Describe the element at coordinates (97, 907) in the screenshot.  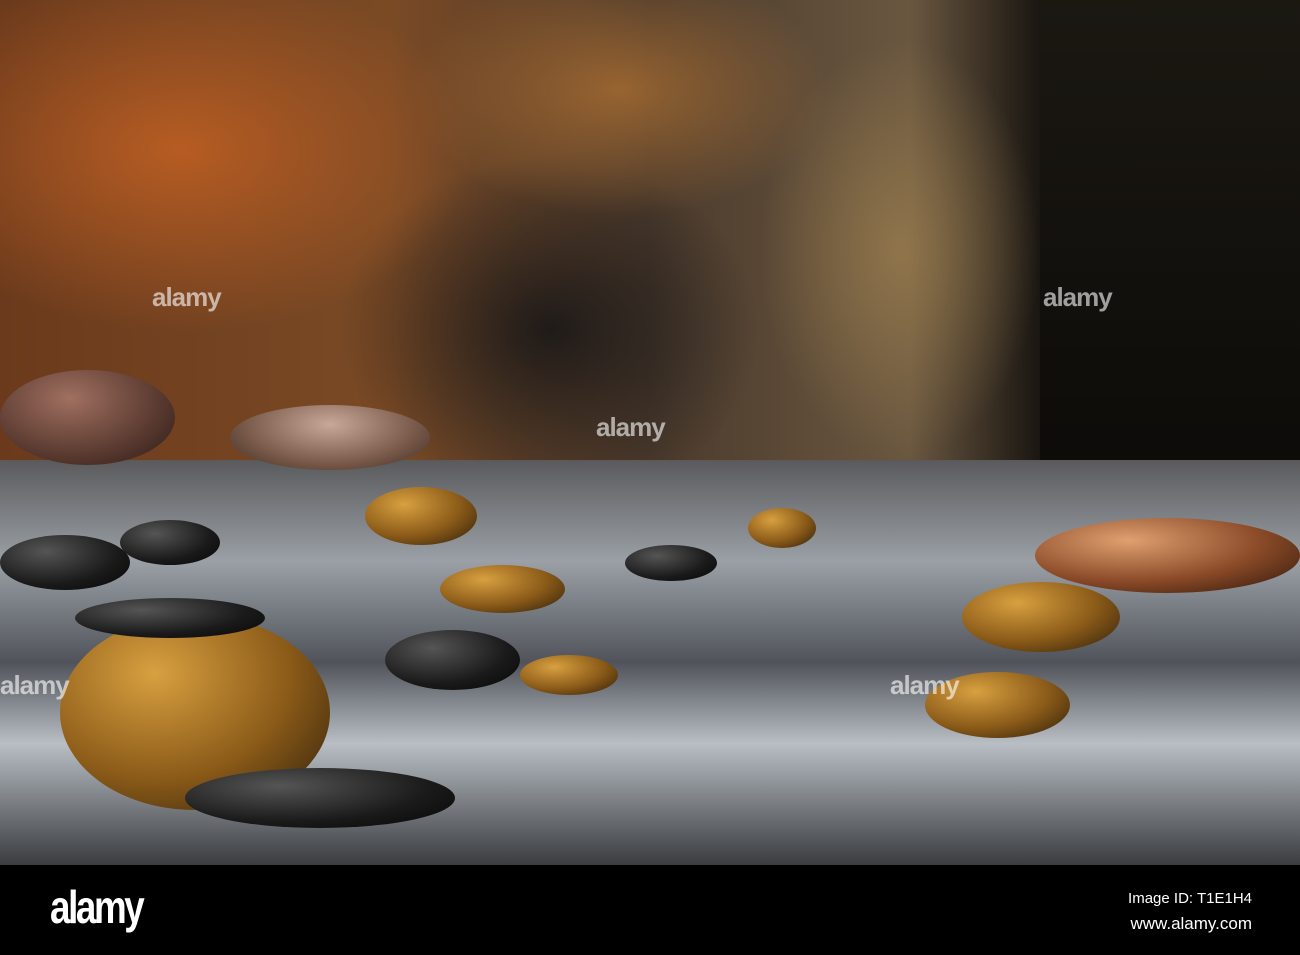
I see `alamy-logo: alamy` at that location.